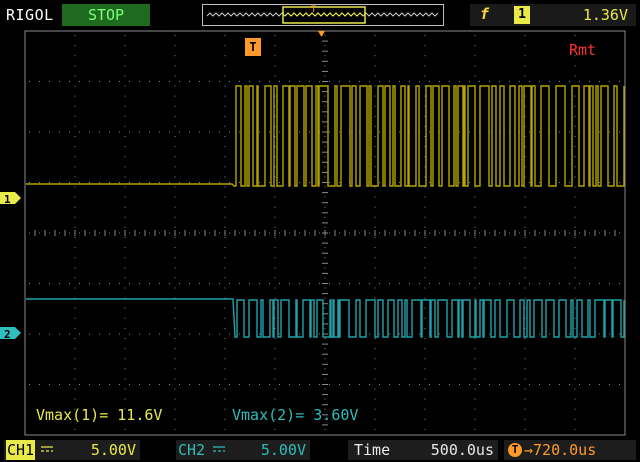 The image size is (640, 462). I want to click on ch1-vmax-measurement: Vmax(1)= 11.6V, so click(99, 415).